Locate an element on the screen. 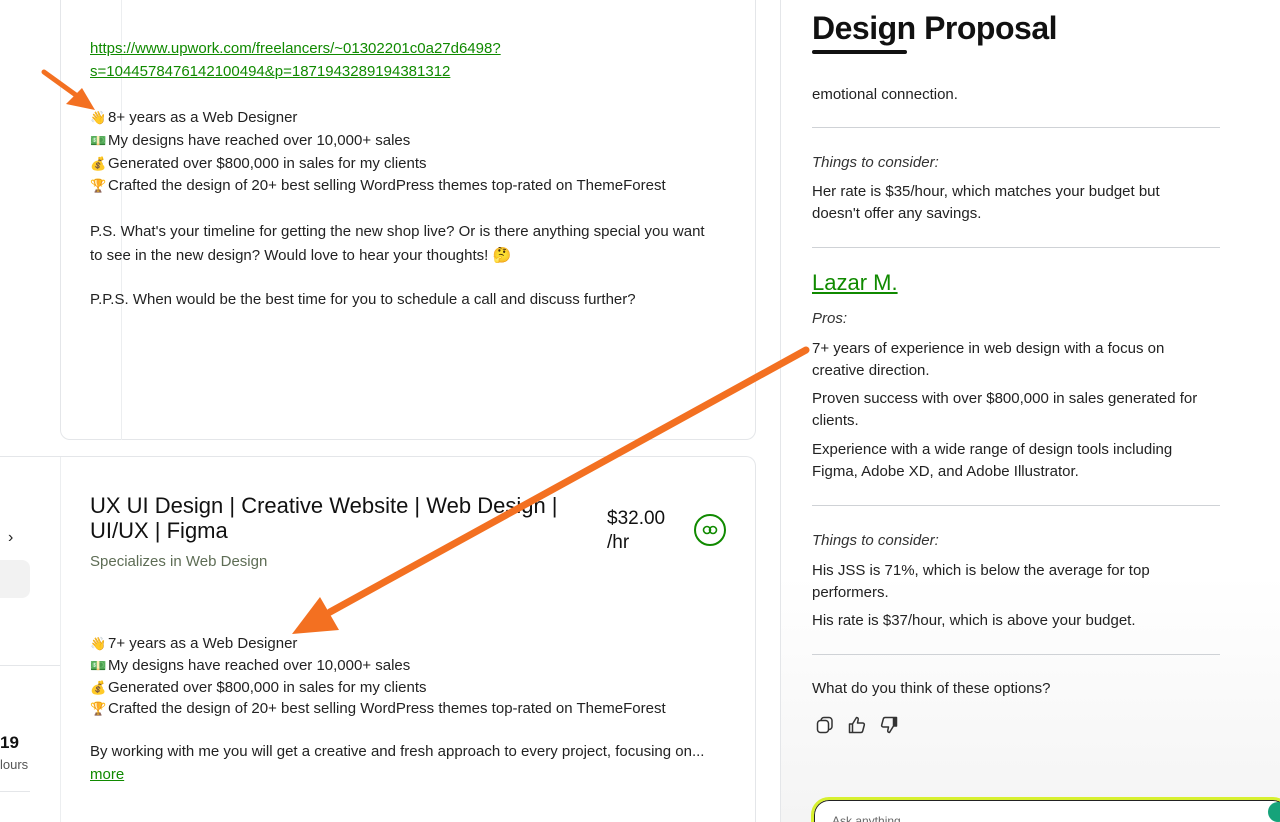  thumbs-up-button is located at coordinates (857, 725).